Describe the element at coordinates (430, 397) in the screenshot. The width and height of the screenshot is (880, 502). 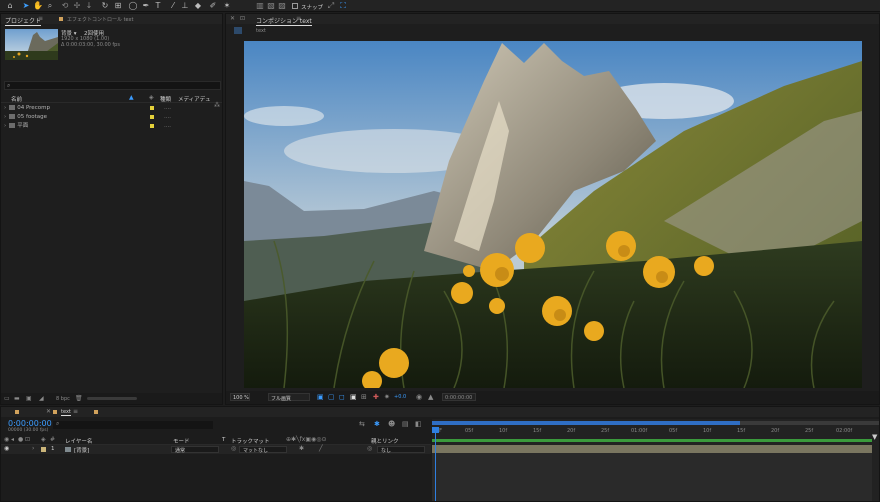
I see `show-snapshot-icon: ▲` at that location.